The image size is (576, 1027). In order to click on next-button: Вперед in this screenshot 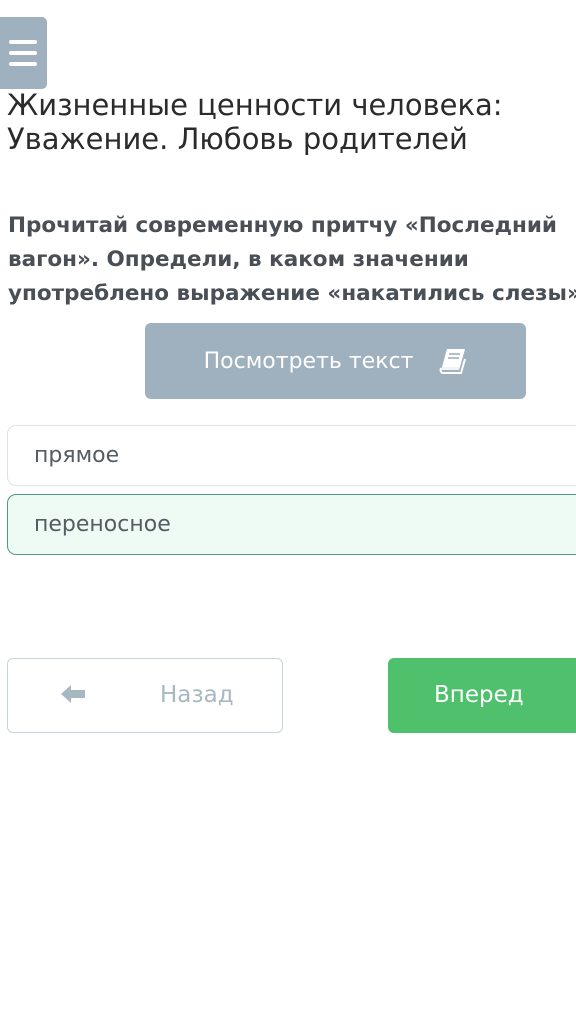, I will do `click(482, 695)`.